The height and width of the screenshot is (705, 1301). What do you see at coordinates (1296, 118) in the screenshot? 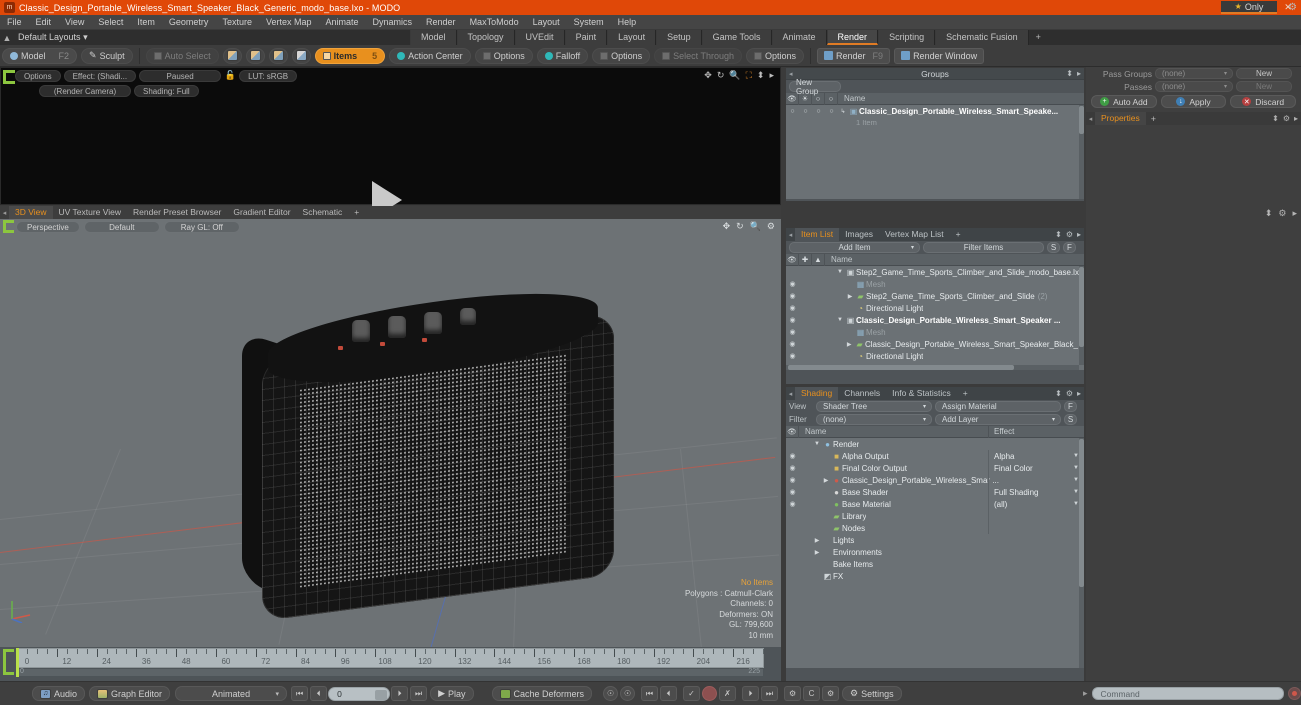
I see `menu-icon-properties: ▸` at bounding box center [1296, 118].